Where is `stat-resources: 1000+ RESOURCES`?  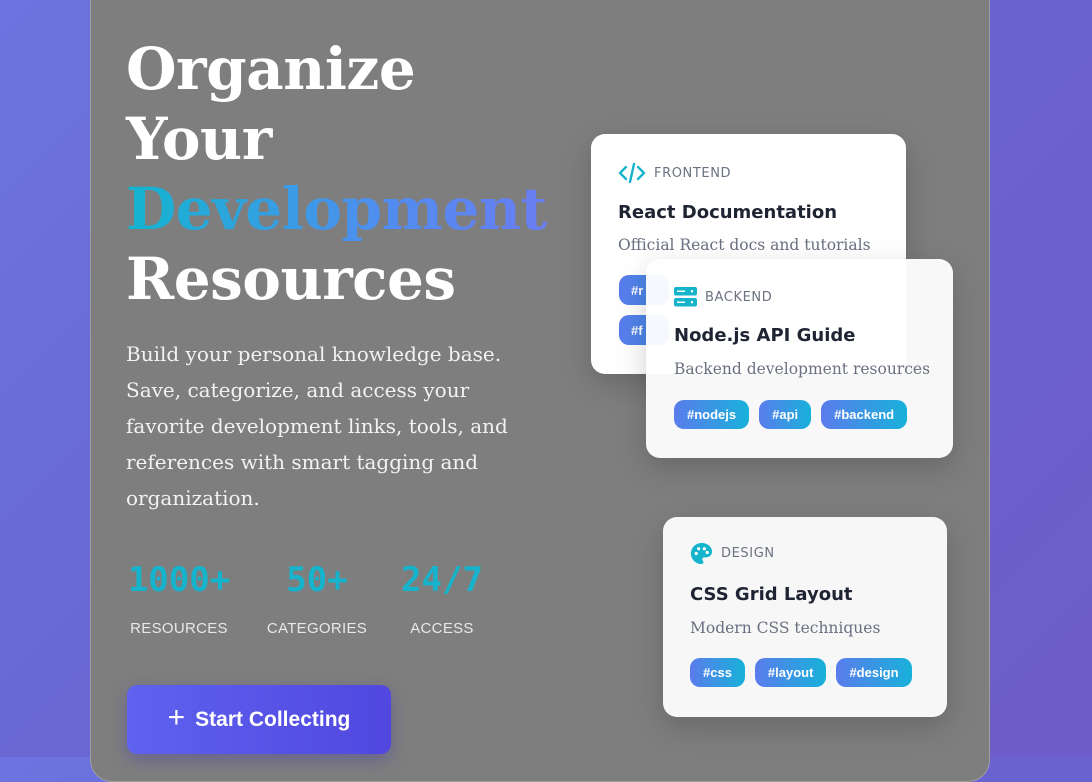 stat-resources: 1000+ RESOURCES is located at coordinates (179, 598).